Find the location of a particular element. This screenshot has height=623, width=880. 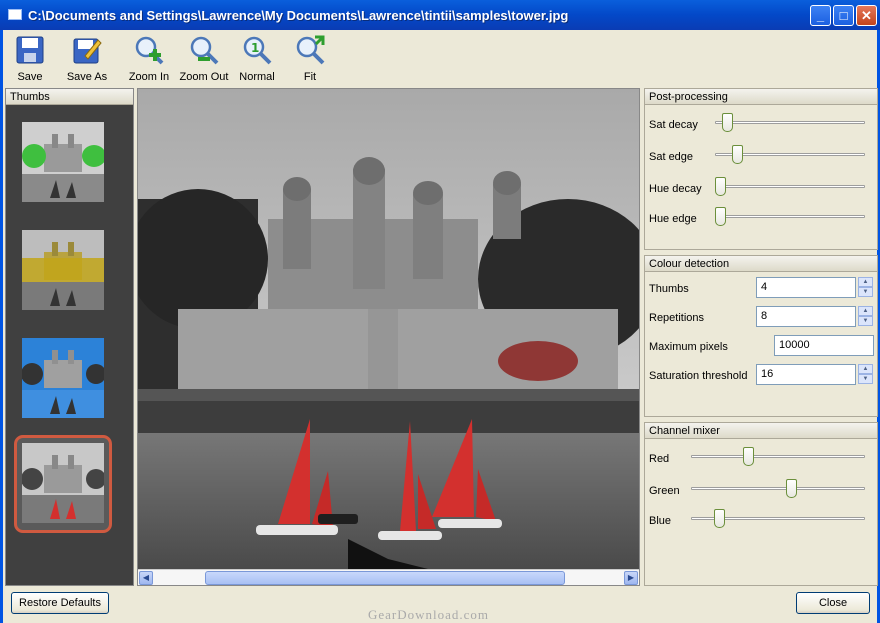

save-as-button: Save As is located at coordinates (87, 58).